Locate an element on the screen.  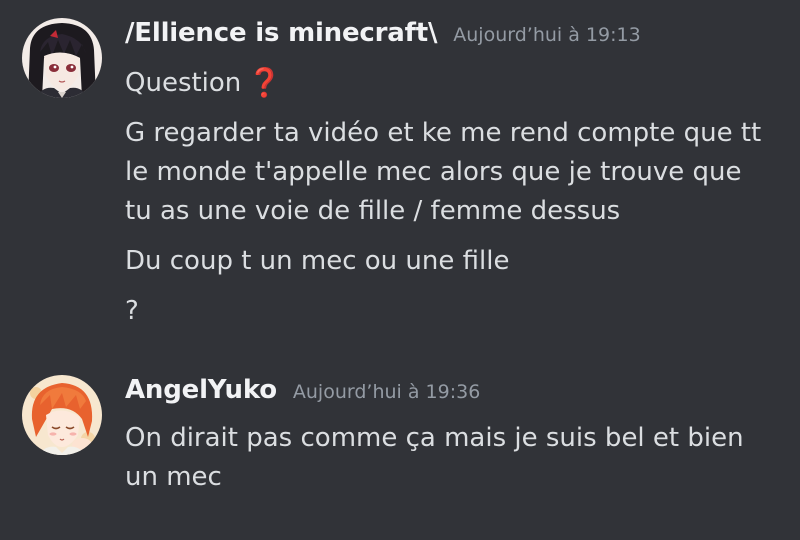
message-line: ? is located at coordinates (132, 311).